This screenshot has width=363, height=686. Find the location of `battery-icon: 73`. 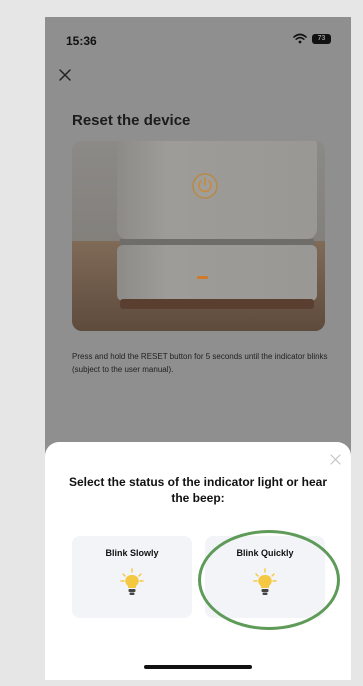

battery-icon: 73 is located at coordinates (321, 38).